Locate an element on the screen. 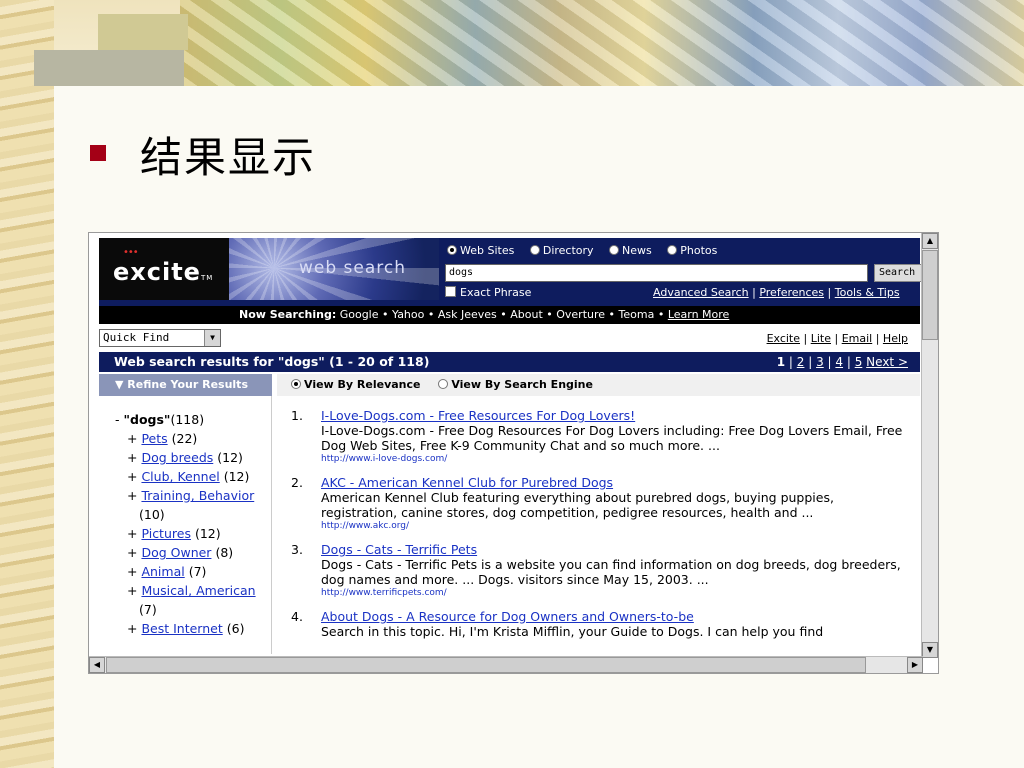  scroll-thumb is located at coordinates (930, 295).